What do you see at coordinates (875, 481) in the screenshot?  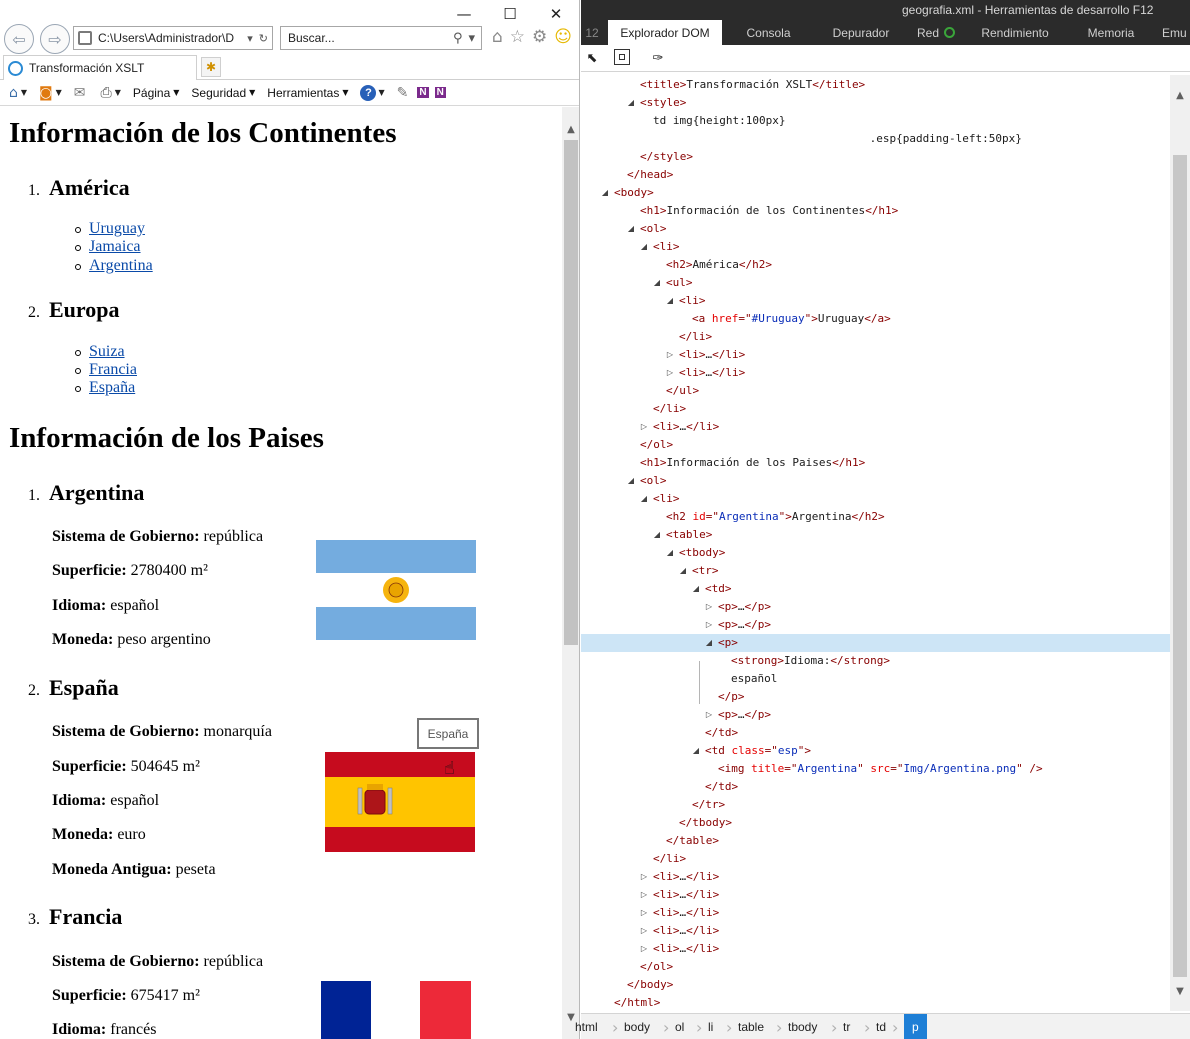 I see `dom-node: ◢ <ol>` at bounding box center [875, 481].